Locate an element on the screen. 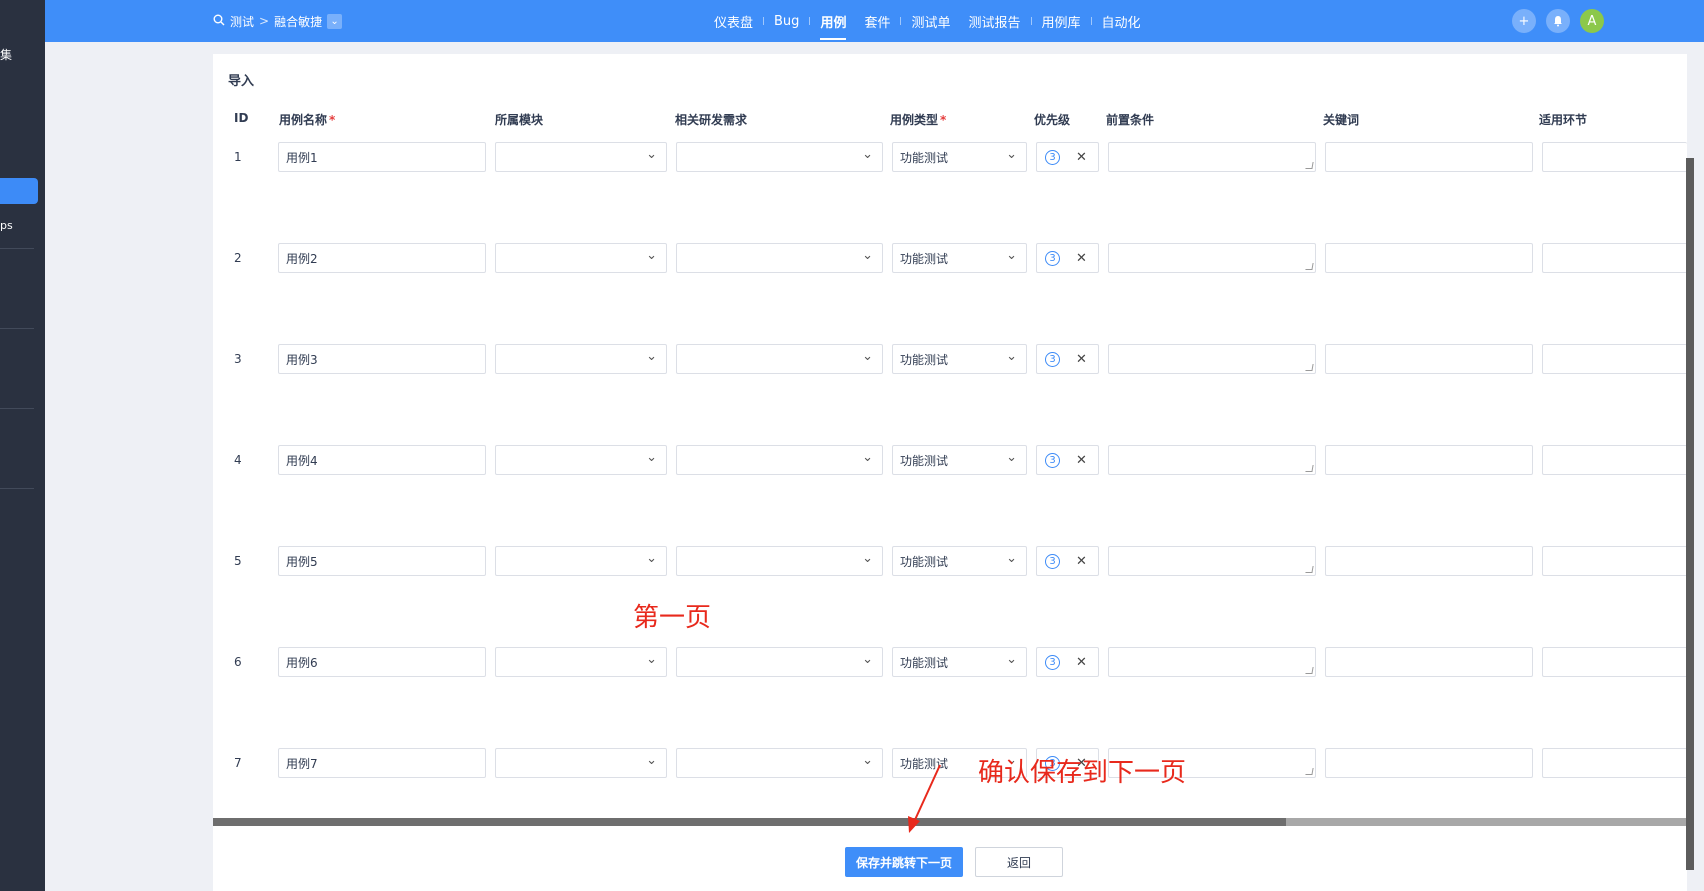 The width and height of the screenshot is (1704, 891). col-header-type: 用例类型 * is located at coordinates (918, 119).